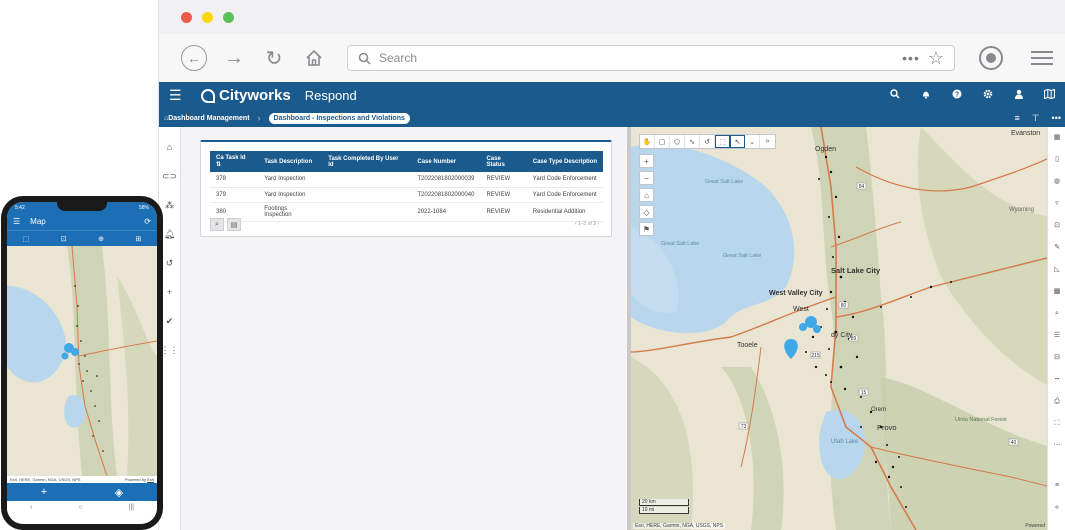  I want to click on svg-text: Provo, so click(887, 427).